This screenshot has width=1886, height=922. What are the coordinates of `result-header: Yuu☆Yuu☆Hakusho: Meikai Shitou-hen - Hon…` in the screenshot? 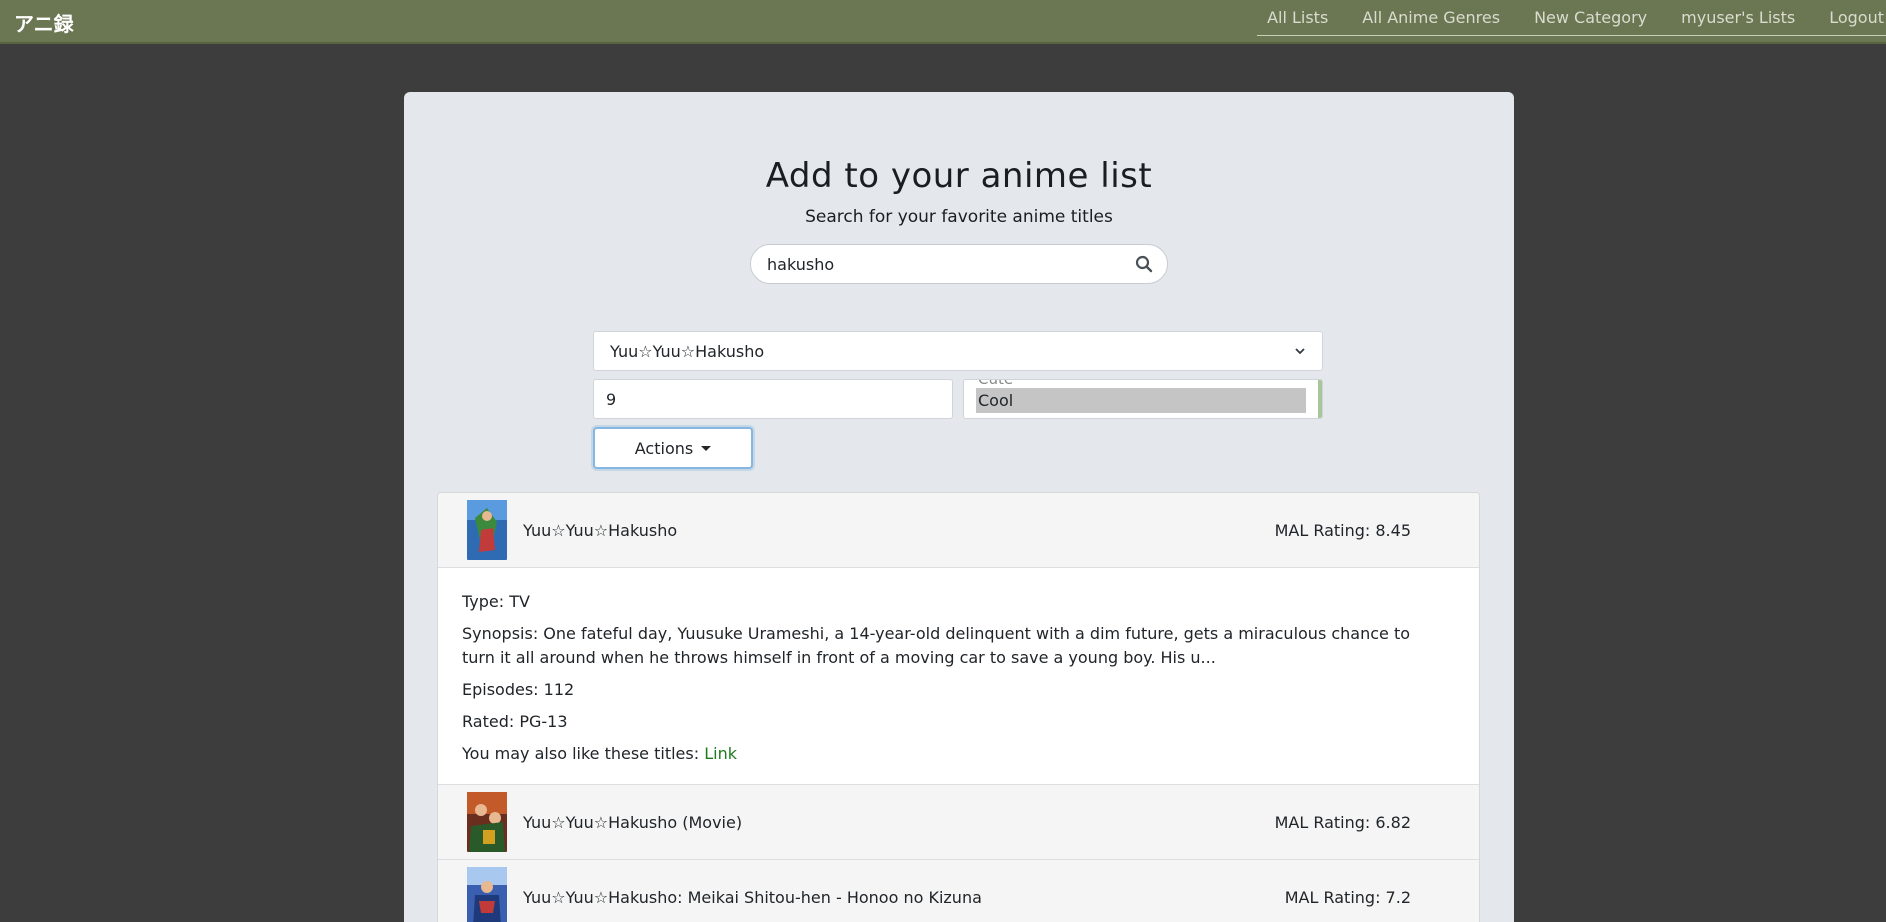 It's located at (958, 891).